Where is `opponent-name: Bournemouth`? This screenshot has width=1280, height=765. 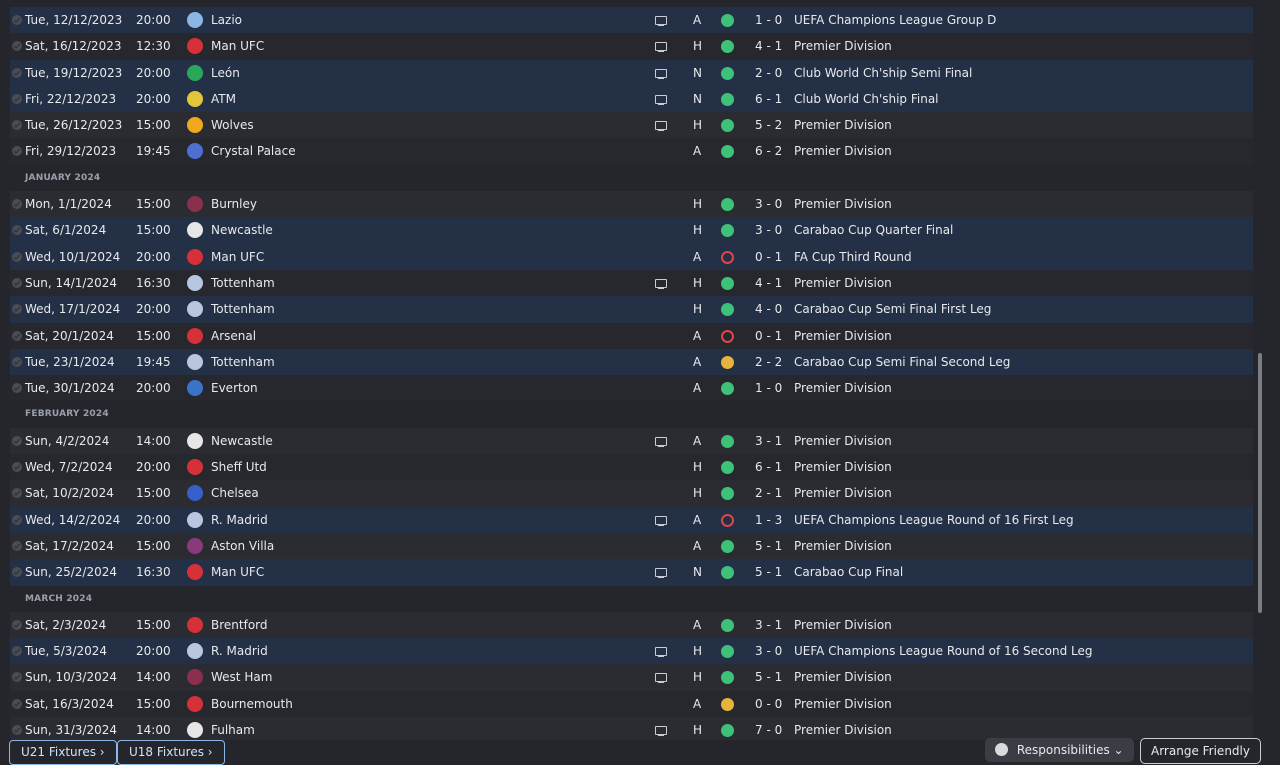
opponent-name: Bournemouth is located at coordinates (252, 704).